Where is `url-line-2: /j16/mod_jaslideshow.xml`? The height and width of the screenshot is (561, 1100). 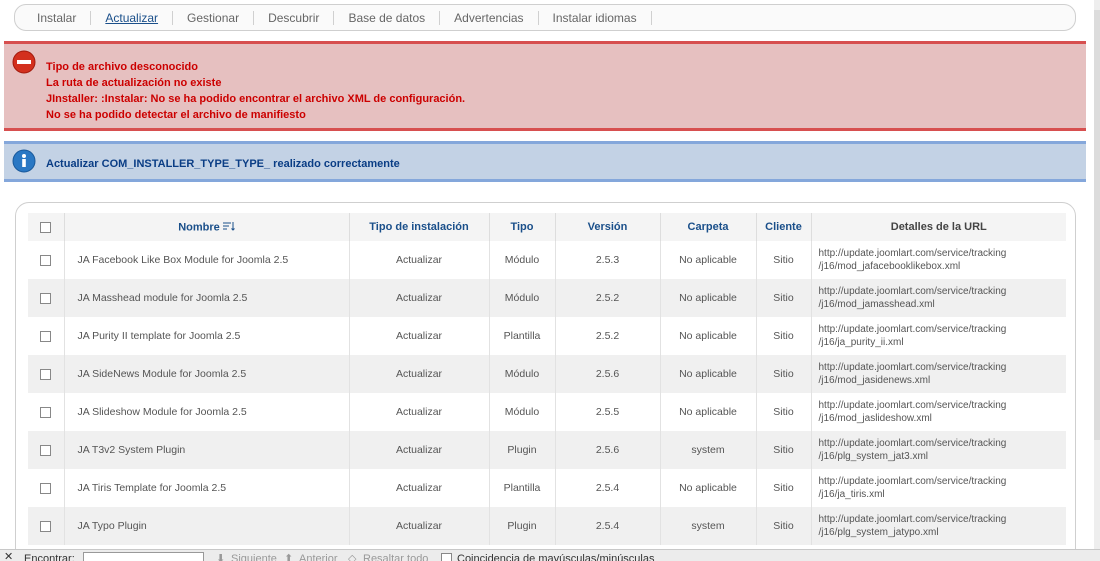 url-line-2: /j16/mod_jaslideshow.xml is located at coordinates (875, 418).